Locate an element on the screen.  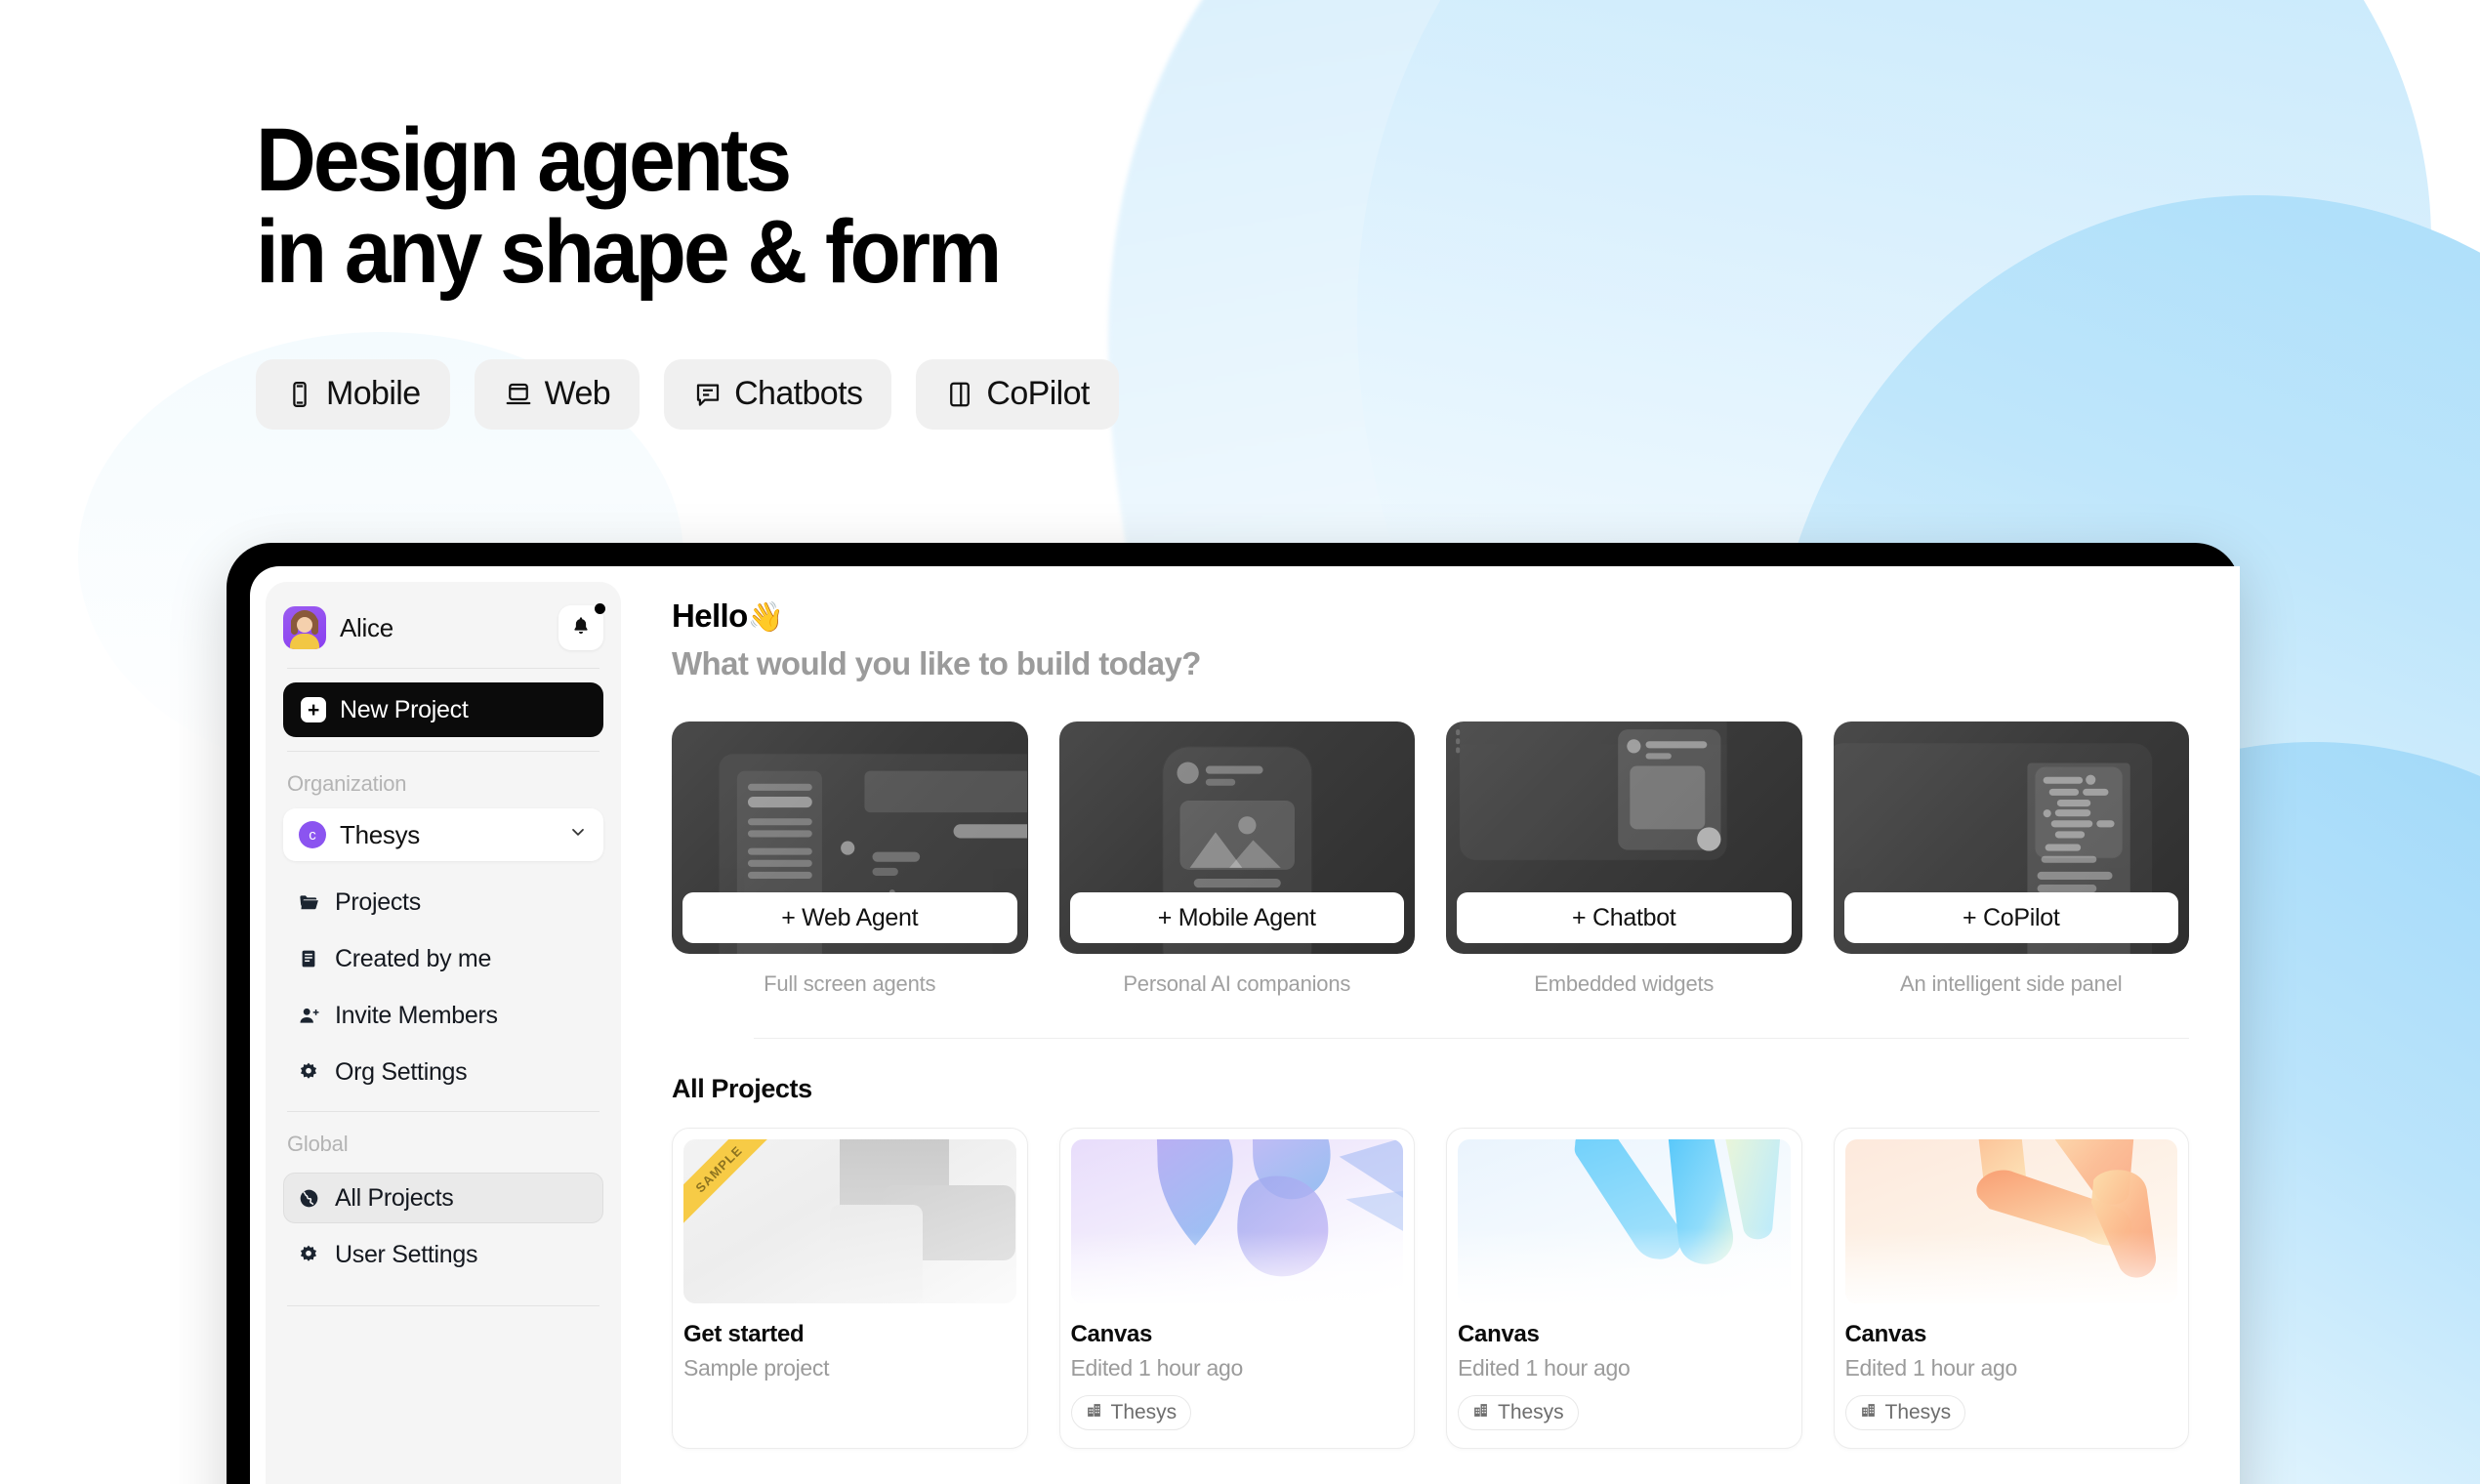
agent-card-mobile: + Mobile Agent Personal AI companions is located at coordinates (1236, 859).